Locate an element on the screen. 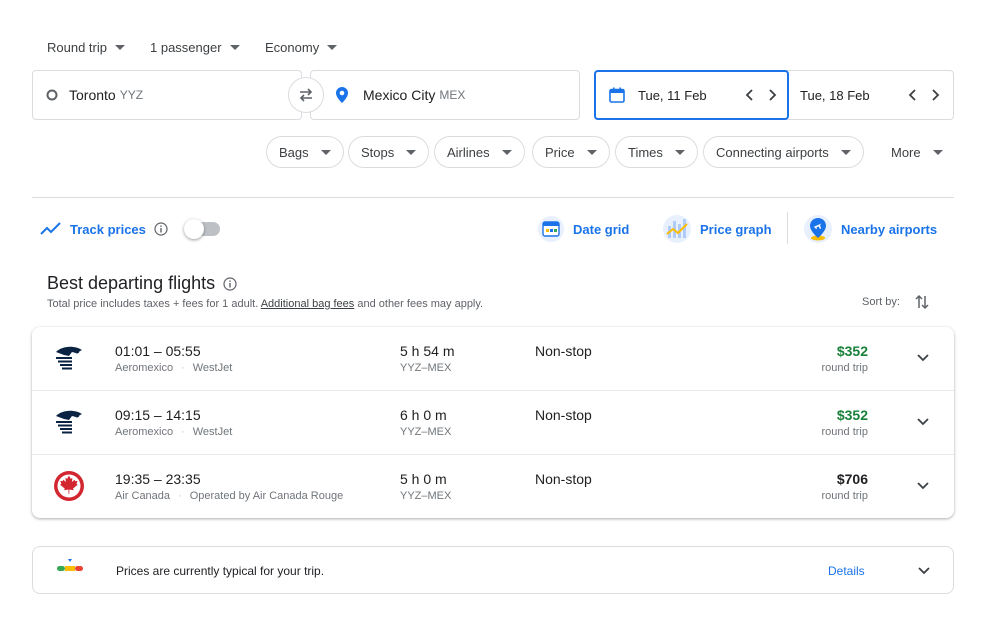 The width and height of the screenshot is (1000, 620). prev-return-date-button is located at coordinates (913, 95).